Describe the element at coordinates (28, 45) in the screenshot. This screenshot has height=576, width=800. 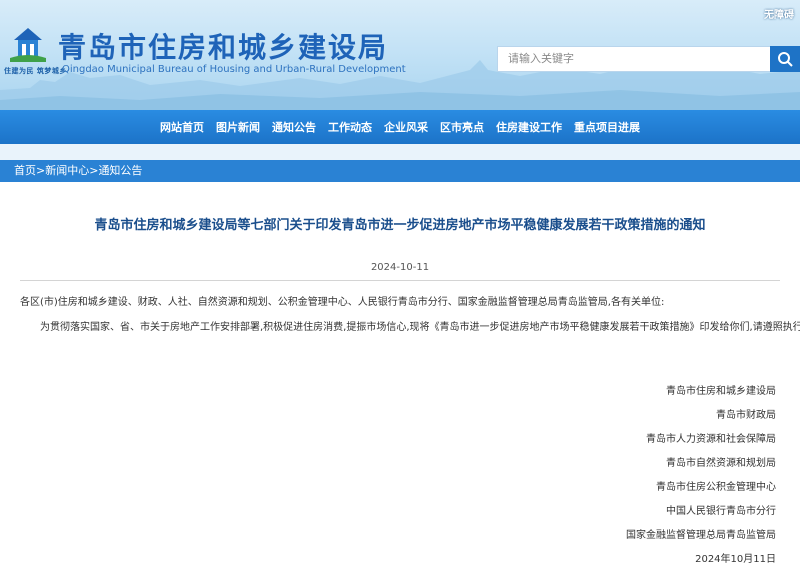
I see `bureau-emblem-icon` at that location.